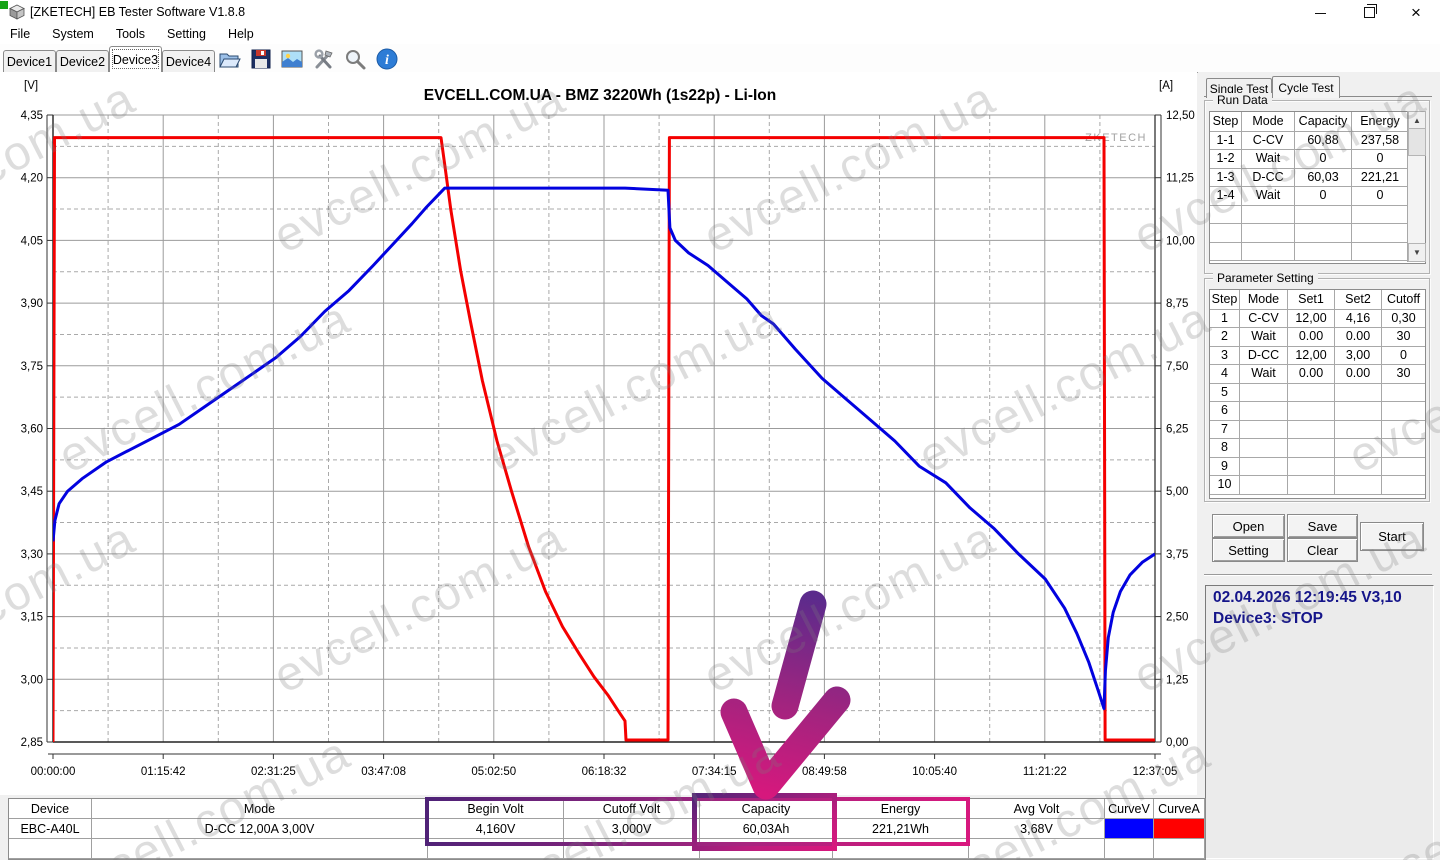 The height and width of the screenshot is (860, 1440). I want to click on tab-device4: Device4, so click(188, 61).